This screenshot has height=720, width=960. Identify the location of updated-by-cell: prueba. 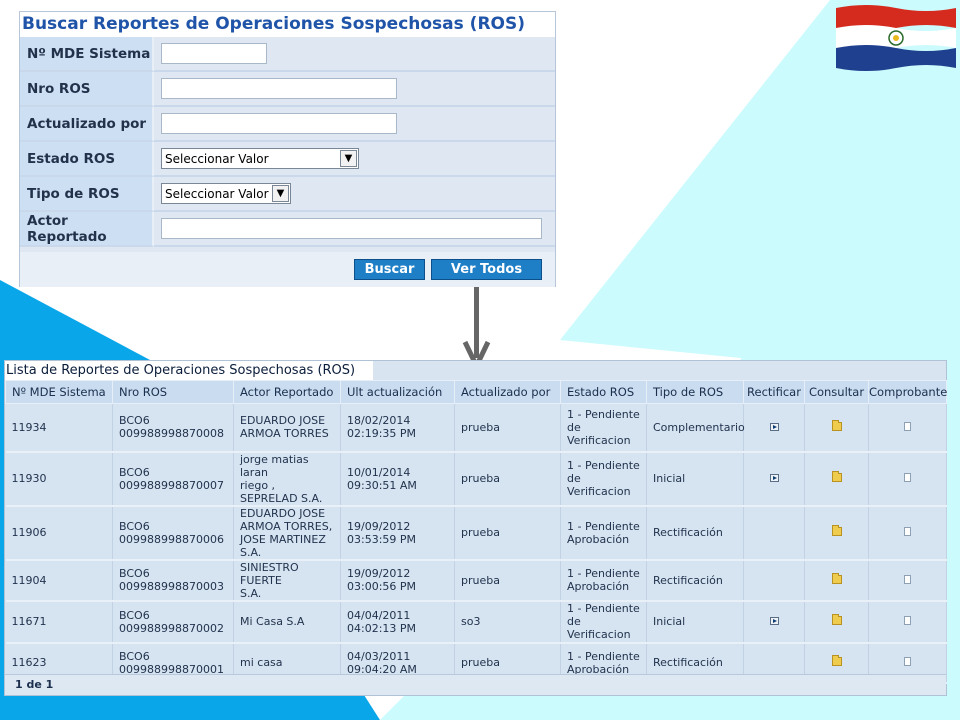
(507, 580).